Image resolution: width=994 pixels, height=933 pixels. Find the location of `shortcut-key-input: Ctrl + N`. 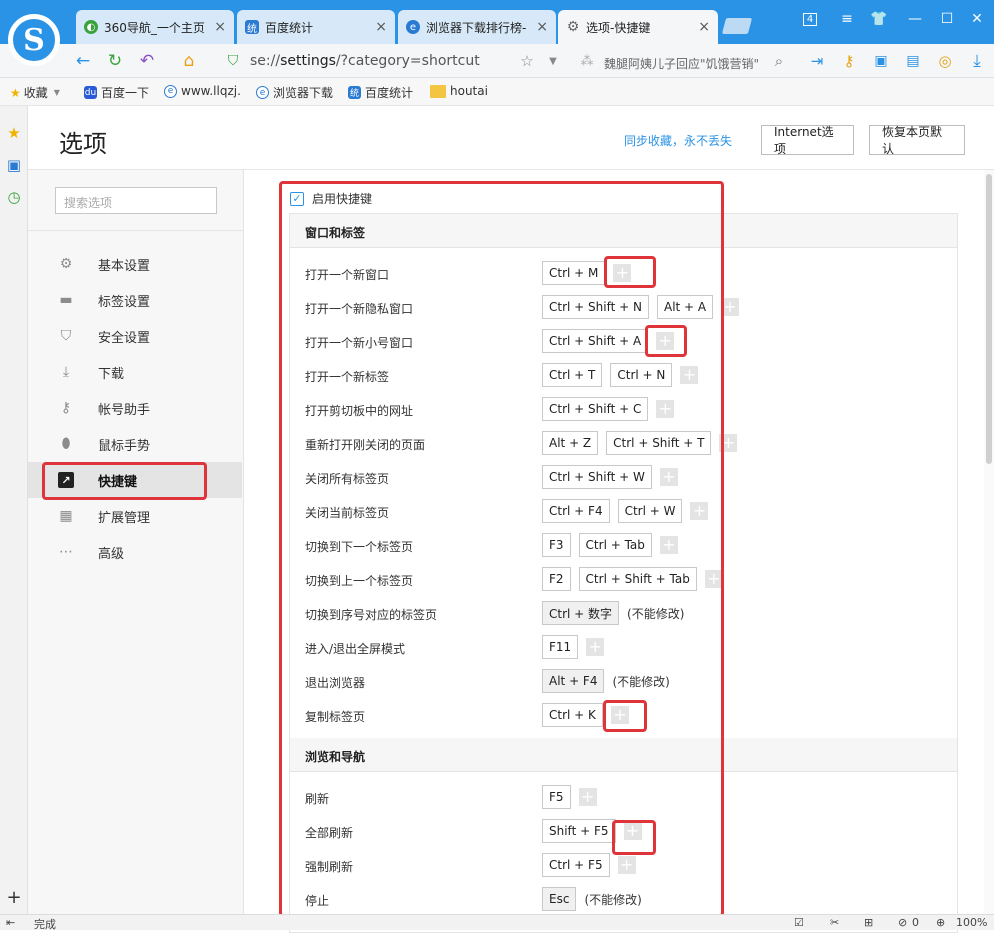

shortcut-key-input: Ctrl + N is located at coordinates (641, 375).